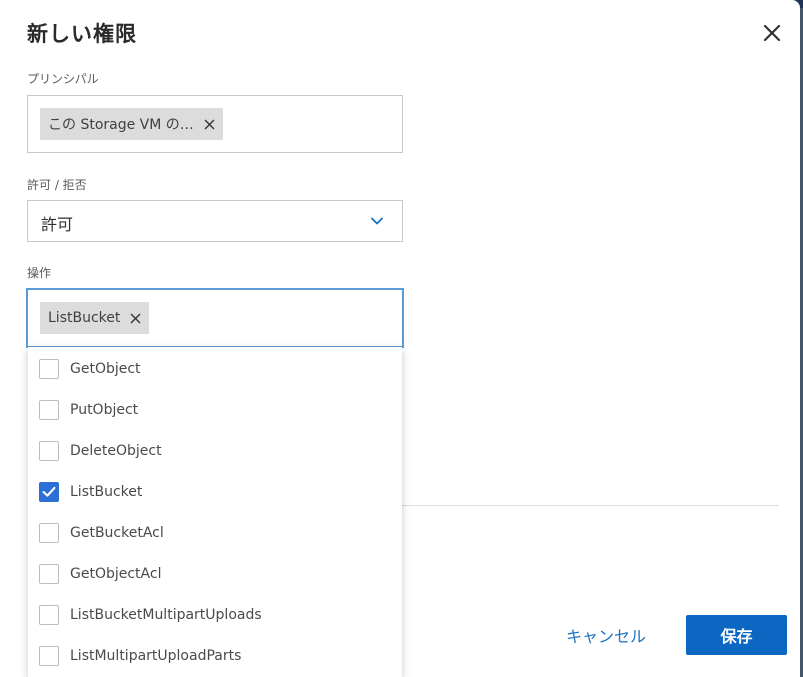  I want to click on option-label: PutObject, so click(104, 409).